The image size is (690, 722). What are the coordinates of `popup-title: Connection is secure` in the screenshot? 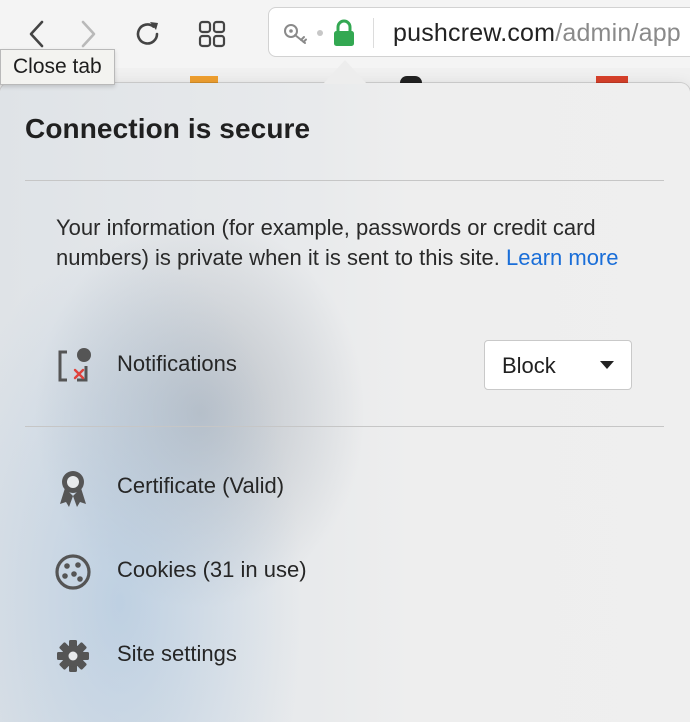 It's located at (168, 128).